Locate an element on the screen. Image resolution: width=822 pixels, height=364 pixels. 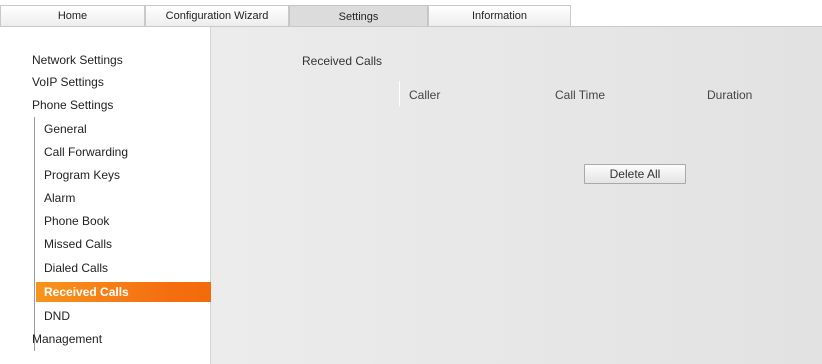
sidebar-item-network-settings: Network Settings is located at coordinates (77, 60).